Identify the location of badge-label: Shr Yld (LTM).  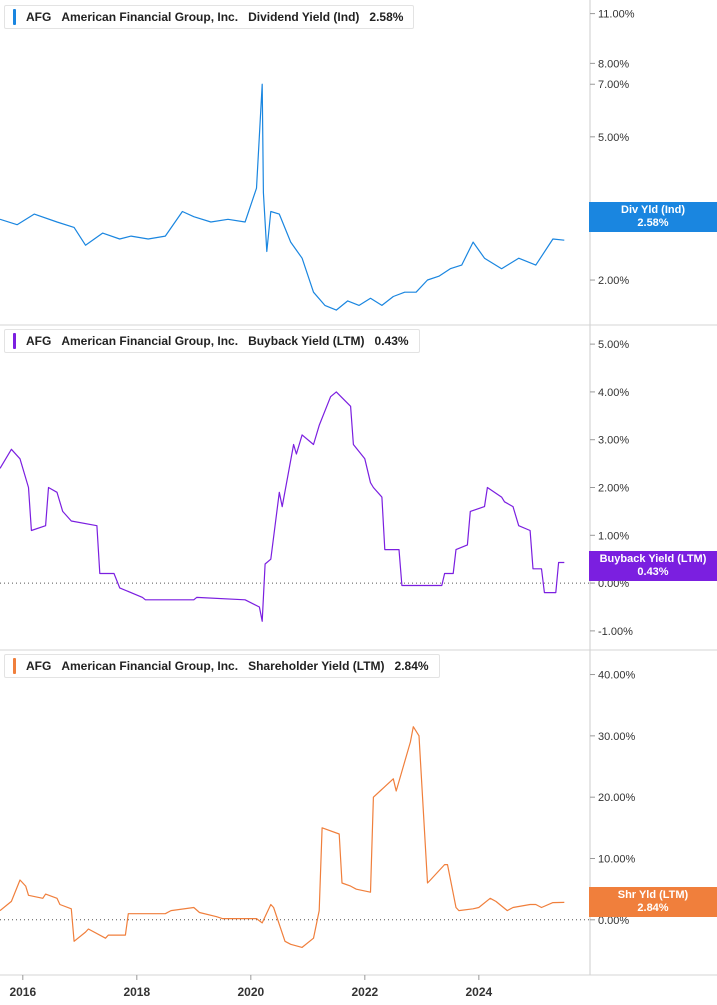
(653, 895).